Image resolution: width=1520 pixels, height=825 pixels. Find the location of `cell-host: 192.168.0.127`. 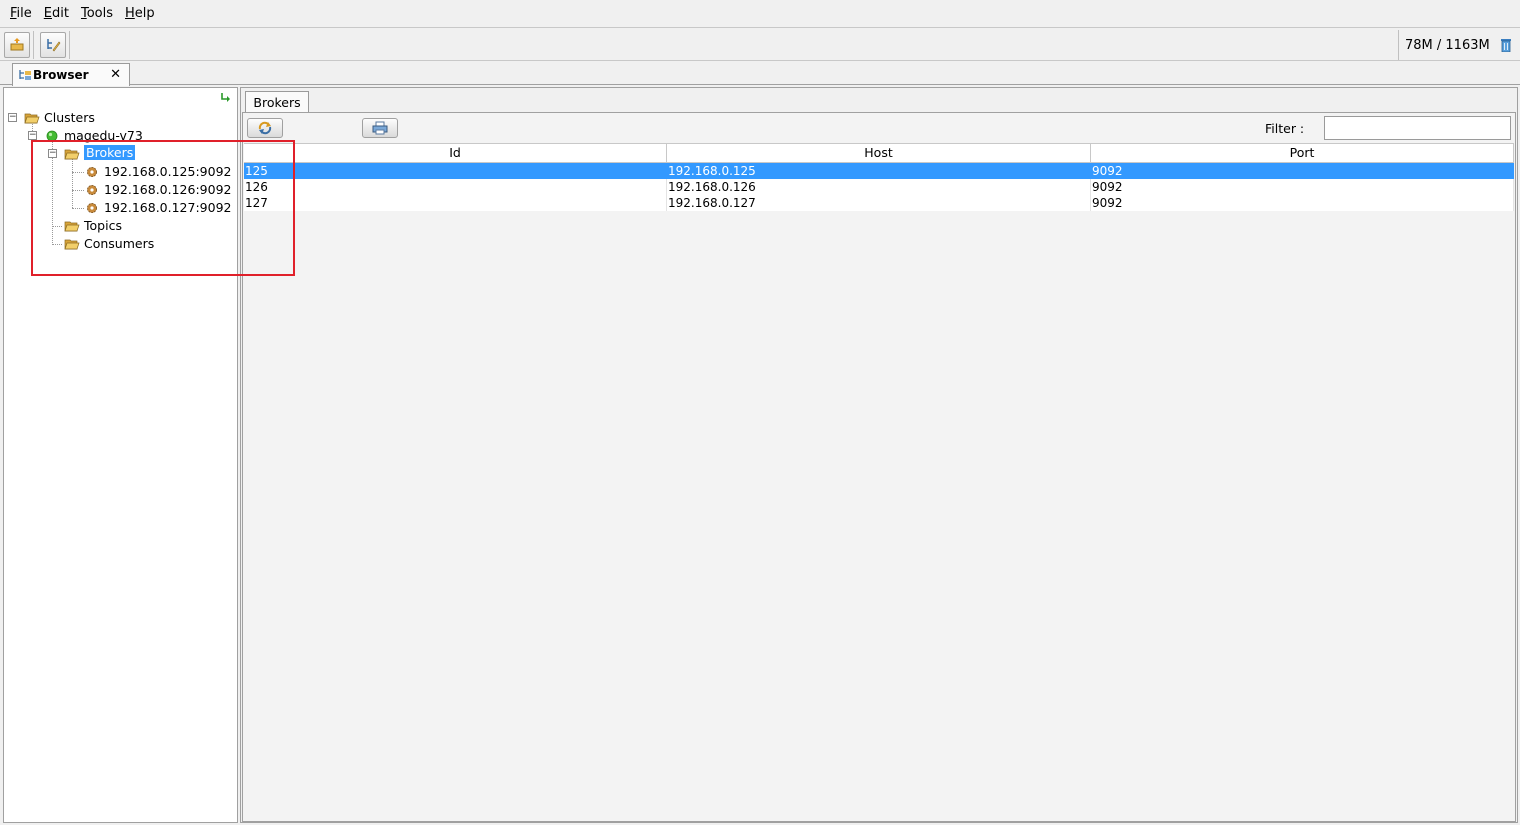

cell-host: 192.168.0.127 is located at coordinates (879, 203).